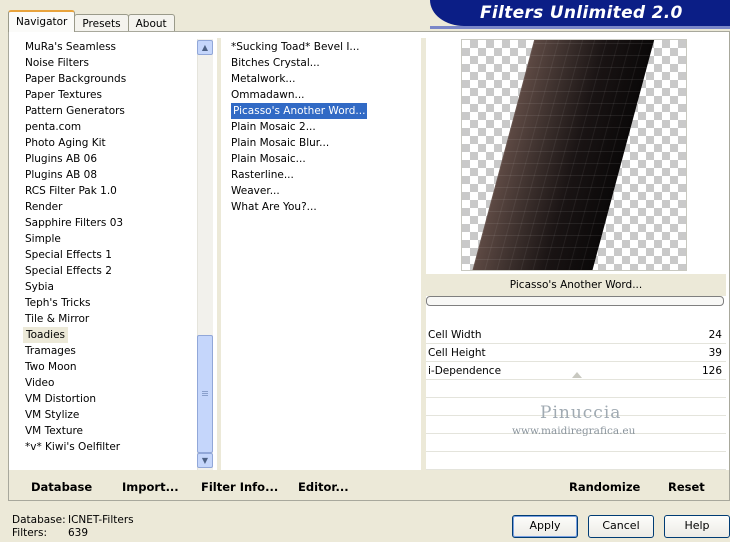  Describe the element at coordinates (61, 487) in the screenshot. I see `database-button: Database` at that location.